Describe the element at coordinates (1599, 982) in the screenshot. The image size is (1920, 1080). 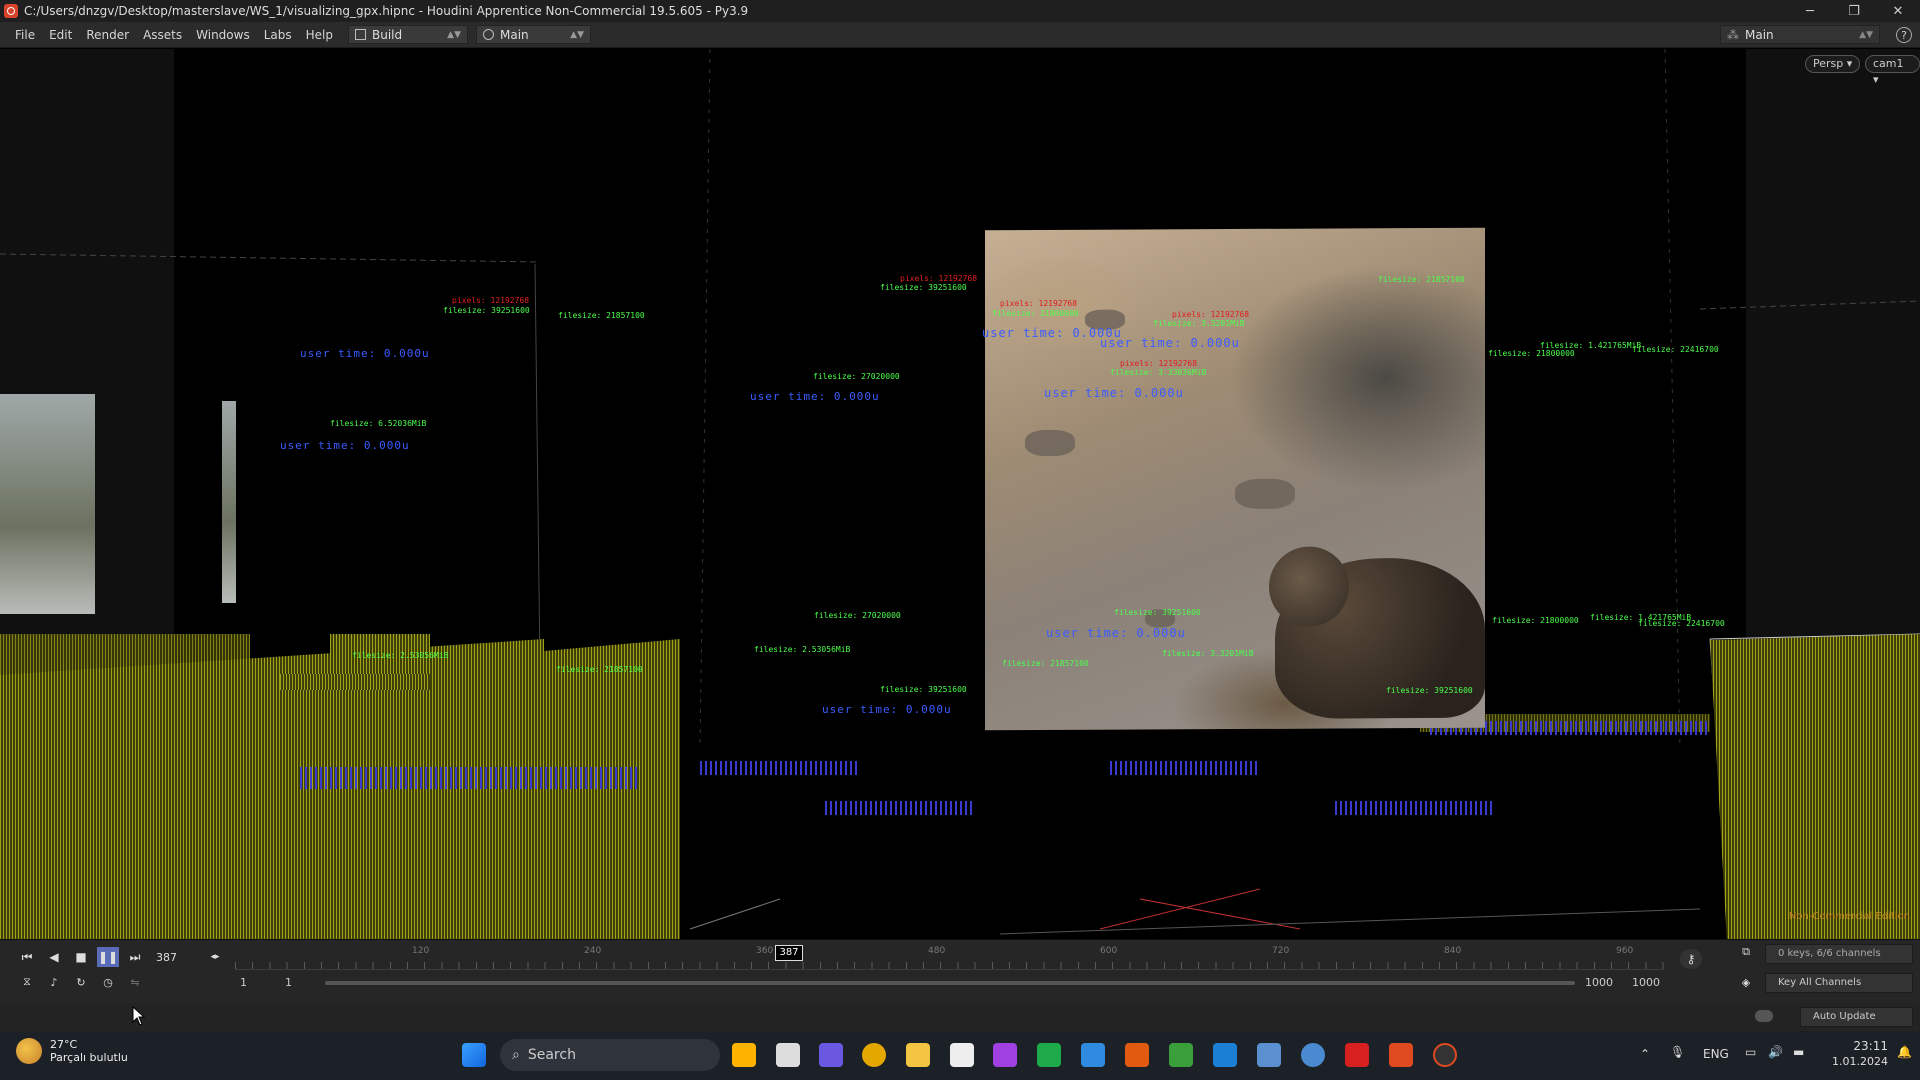
I see `playback-end-frame: 1000` at that location.